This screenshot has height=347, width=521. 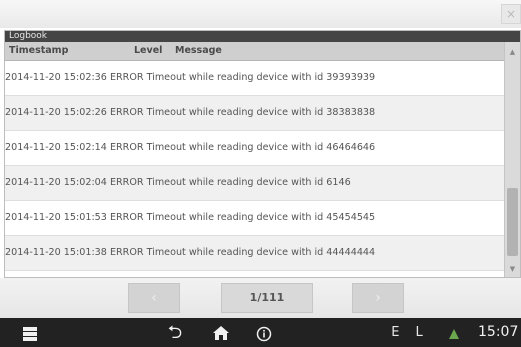 I want to click on back-icon: ⮌, so click(x=175, y=332).